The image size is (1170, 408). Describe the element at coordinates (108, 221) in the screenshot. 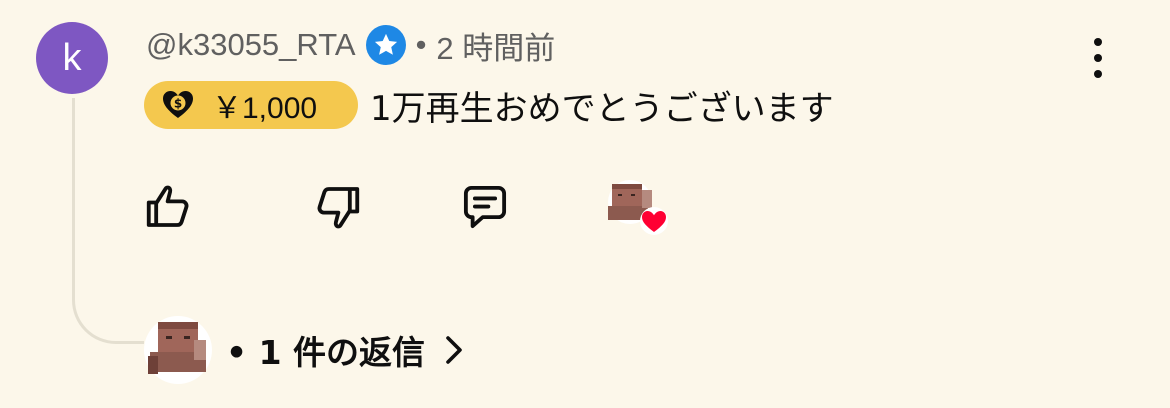

I see `reply-thread-line` at that location.